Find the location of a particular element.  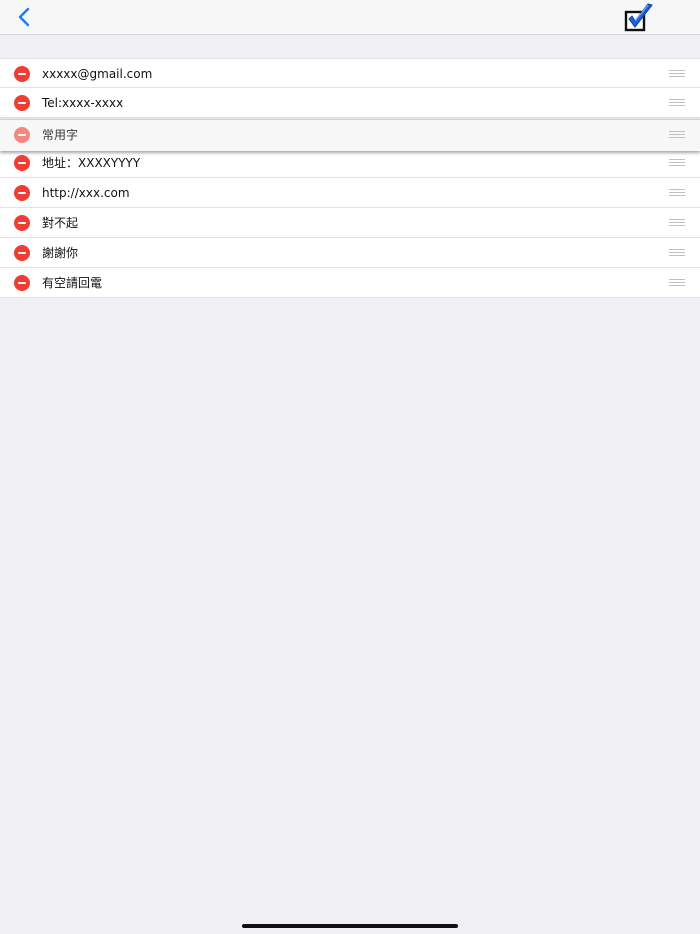

back-button is located at coordinates (24, 17).